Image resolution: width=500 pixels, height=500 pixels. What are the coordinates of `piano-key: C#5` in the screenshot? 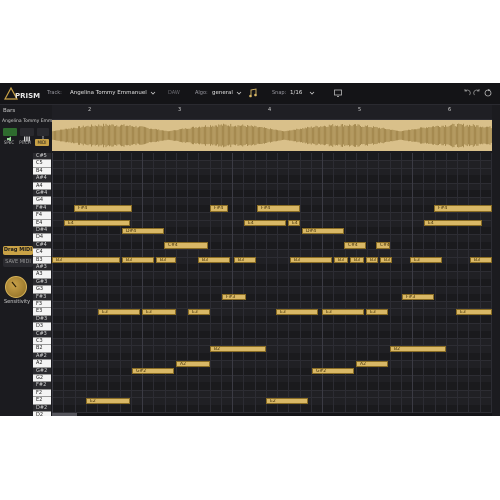 It's located at (42, 157).